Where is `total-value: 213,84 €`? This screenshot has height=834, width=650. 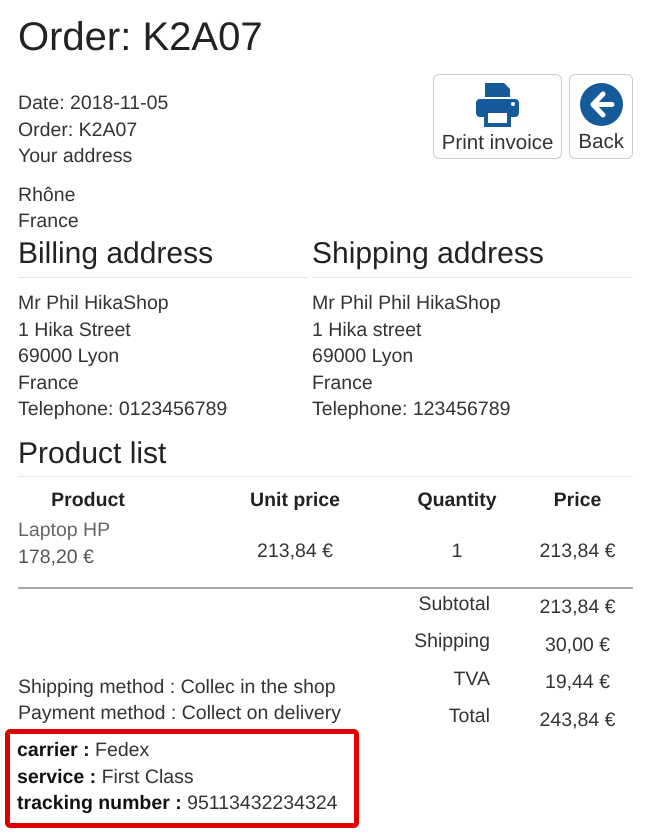
total-value: 213,84 € is located at coordinates (578, 607).